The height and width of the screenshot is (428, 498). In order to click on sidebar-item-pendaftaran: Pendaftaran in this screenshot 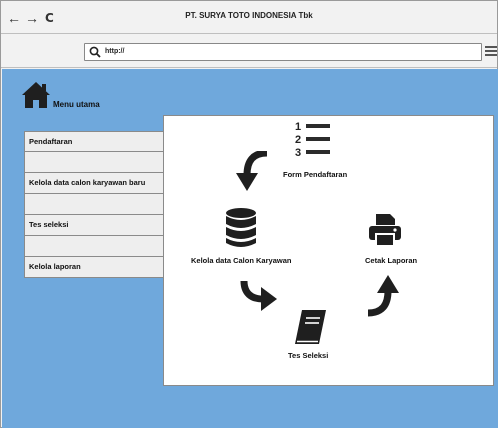, I will do `click(94, 141)`.